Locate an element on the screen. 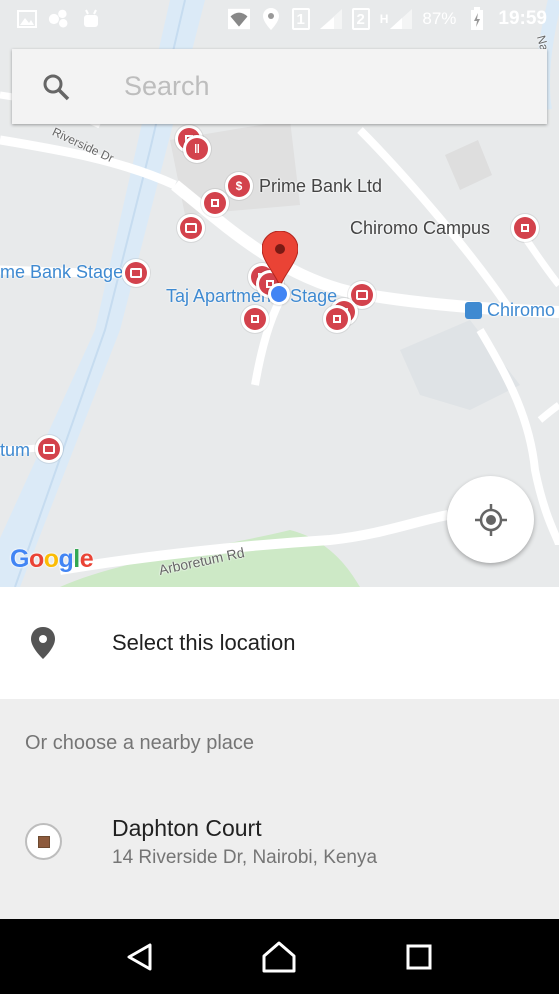  place-address: 14 Riverside Dr, Nairobi, Kenya is located at coordinates (245, 857).